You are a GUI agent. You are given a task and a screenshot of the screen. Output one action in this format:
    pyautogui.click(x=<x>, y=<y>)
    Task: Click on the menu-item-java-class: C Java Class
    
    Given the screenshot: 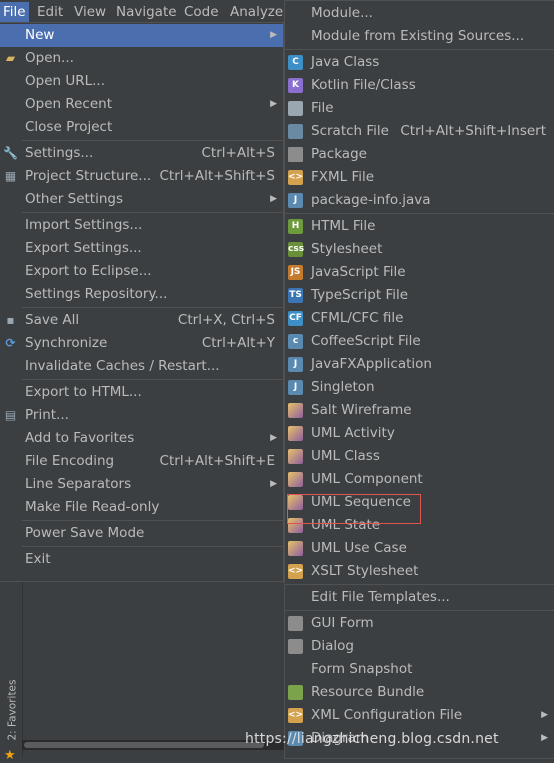 What is the action you would take?
    pyautogui.click(x=419, y=62)
    